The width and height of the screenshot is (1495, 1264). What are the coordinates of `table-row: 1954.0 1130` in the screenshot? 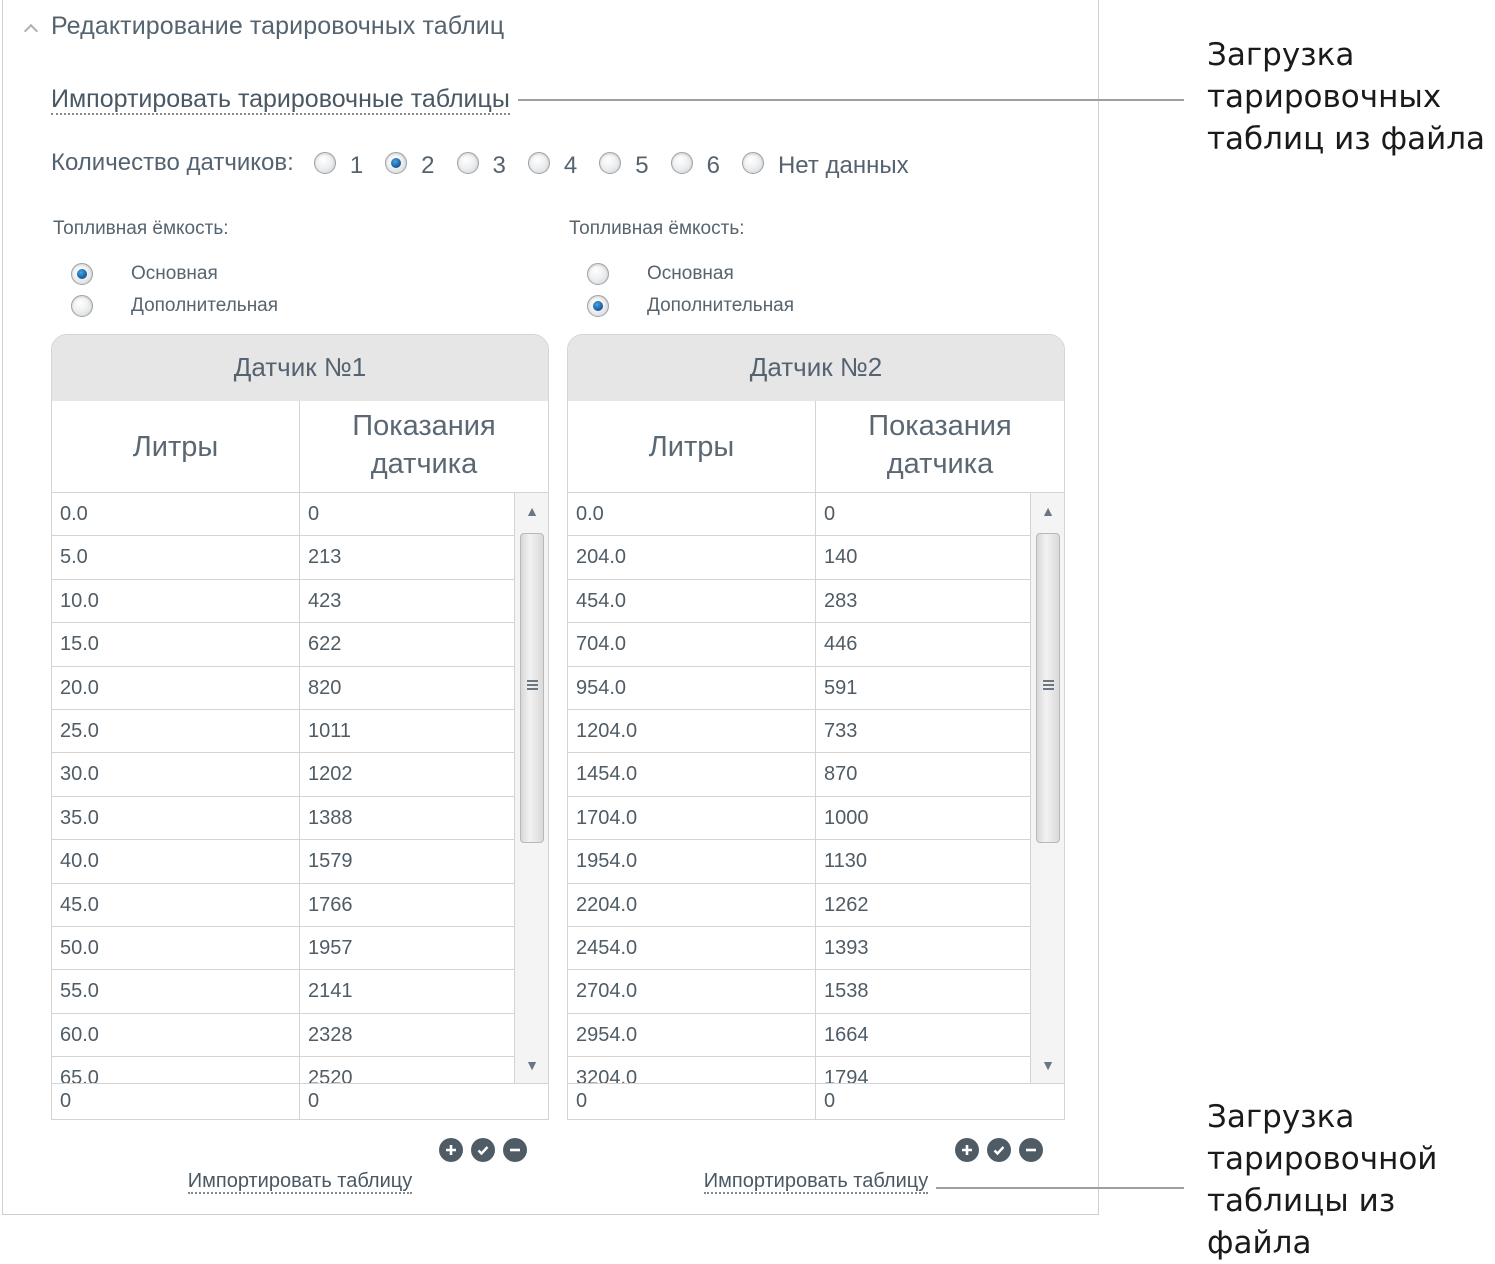 It's located at (799, 862).